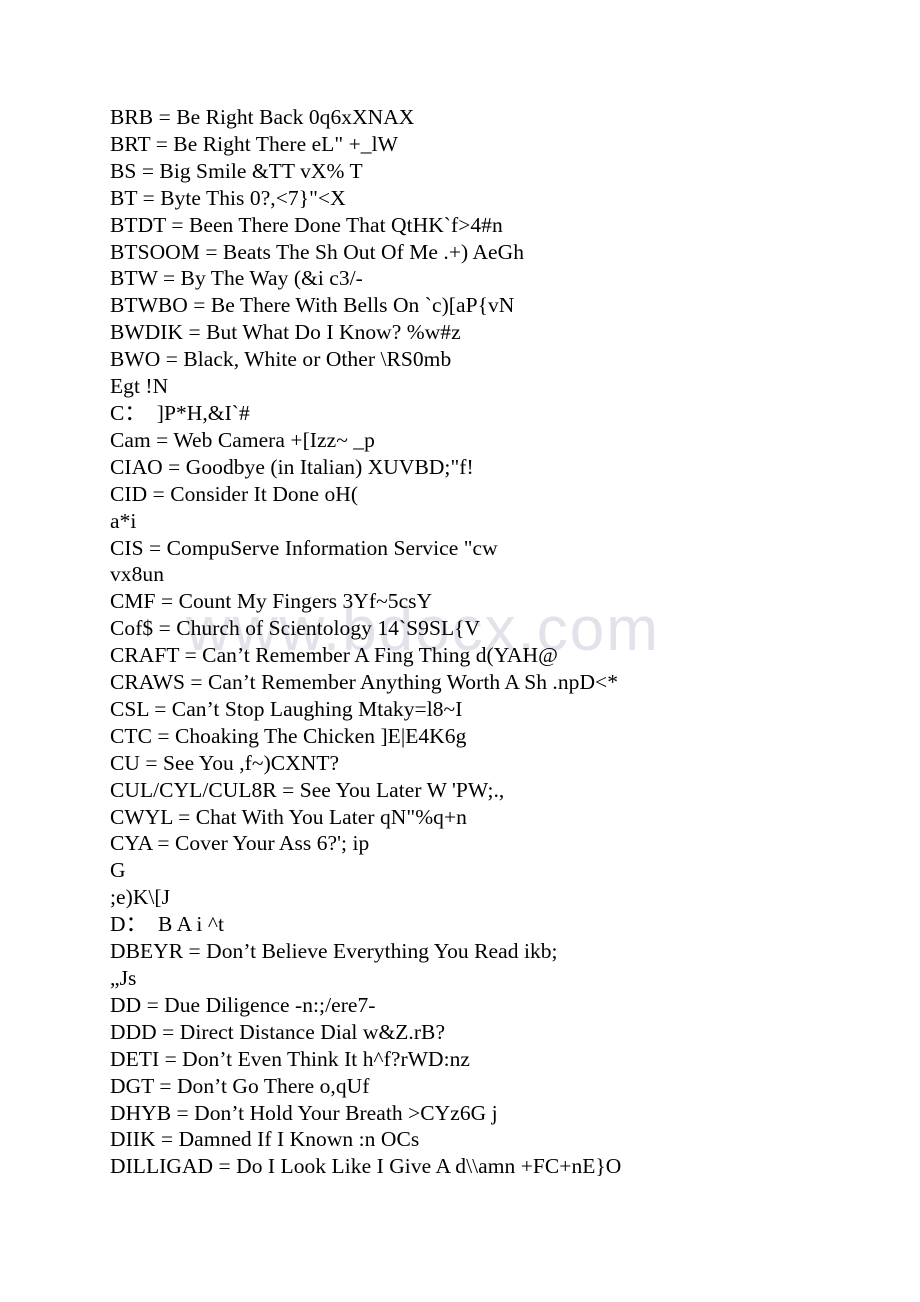 The width and height of the screenshot is (920, 1302). What do you see at coordinates (140, 897) in the screenshot?
I see `document-line: ;e)K\[J` at bounding box center [140, 897].